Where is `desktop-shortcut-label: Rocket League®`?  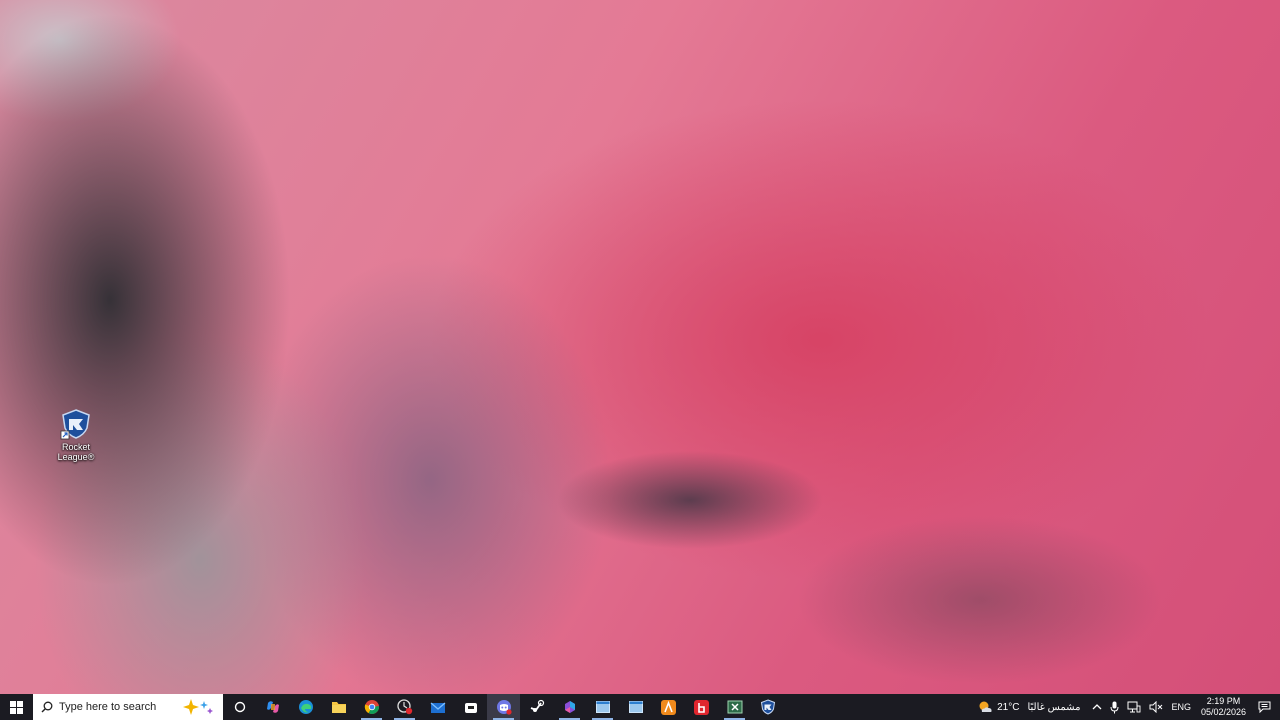 desktop-shortcut-label: Rocket League® is located at coordinates (76, 452).